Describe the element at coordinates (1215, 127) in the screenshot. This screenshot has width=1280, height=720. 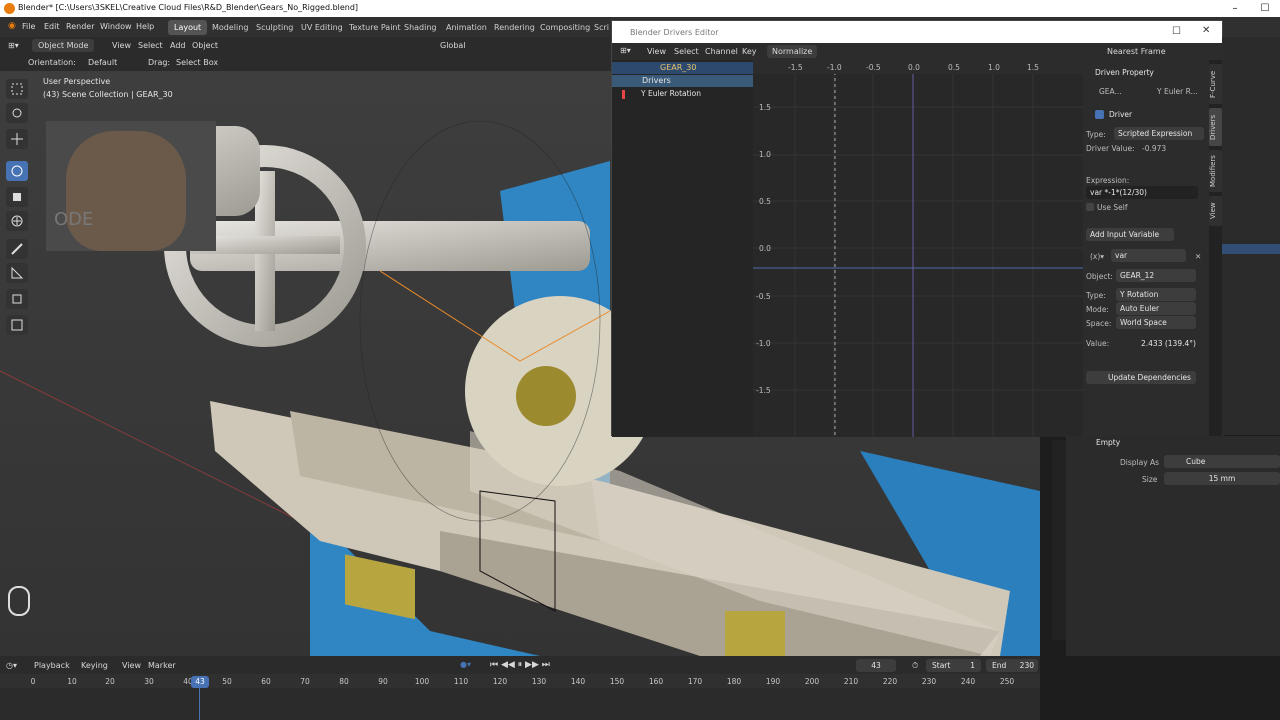
I see `tab-drivers: Drivers` at that location.